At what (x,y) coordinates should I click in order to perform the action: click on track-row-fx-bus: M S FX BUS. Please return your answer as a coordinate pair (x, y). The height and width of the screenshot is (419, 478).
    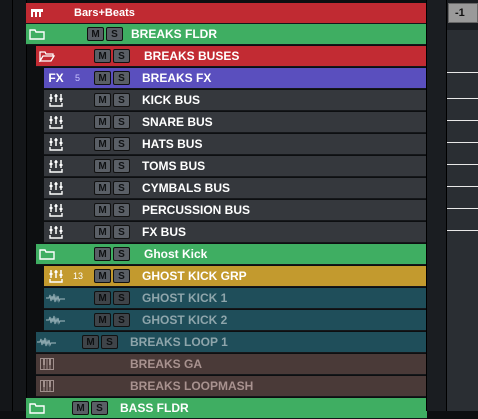
    Looking at the image, I should click on (235, 232).